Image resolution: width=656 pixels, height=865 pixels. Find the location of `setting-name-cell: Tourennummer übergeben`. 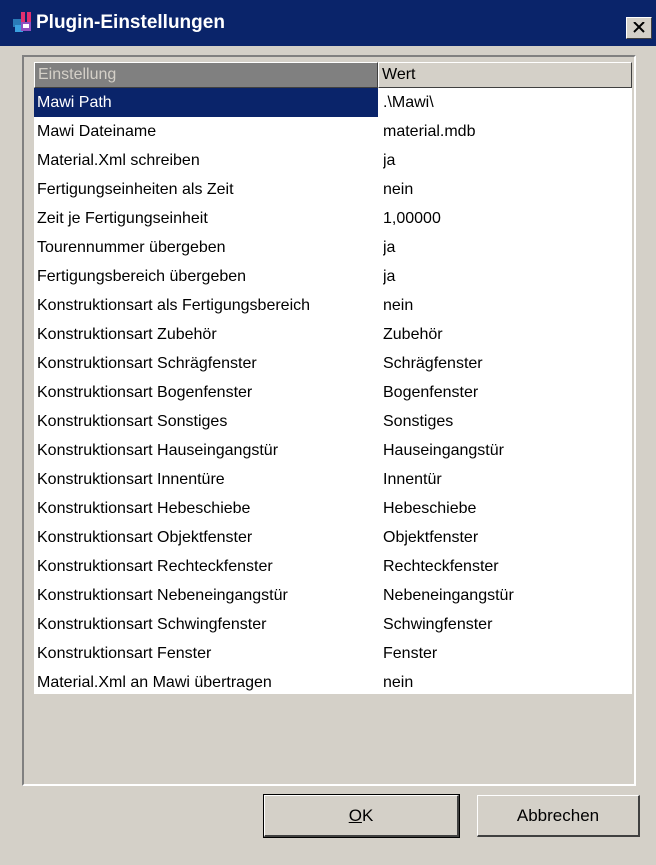

setting-name-cell: Tourennummer übergeben is located at coordinates (206, 247).